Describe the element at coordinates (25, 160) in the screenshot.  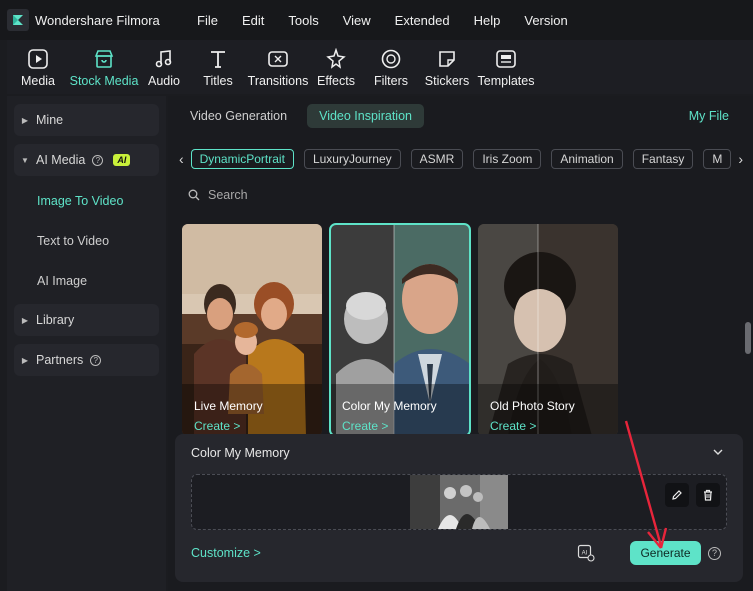
I see `caret-down-icon: ▼` at that location.